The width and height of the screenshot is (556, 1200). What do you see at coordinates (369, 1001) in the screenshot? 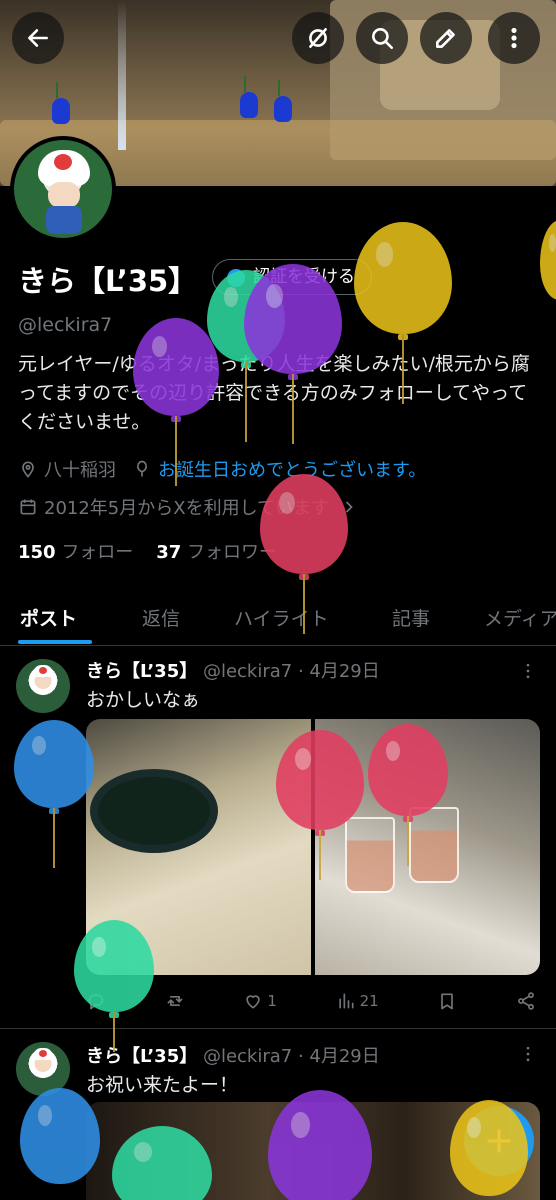
I see `view-count: 21` at bounding box center [369, 1001].